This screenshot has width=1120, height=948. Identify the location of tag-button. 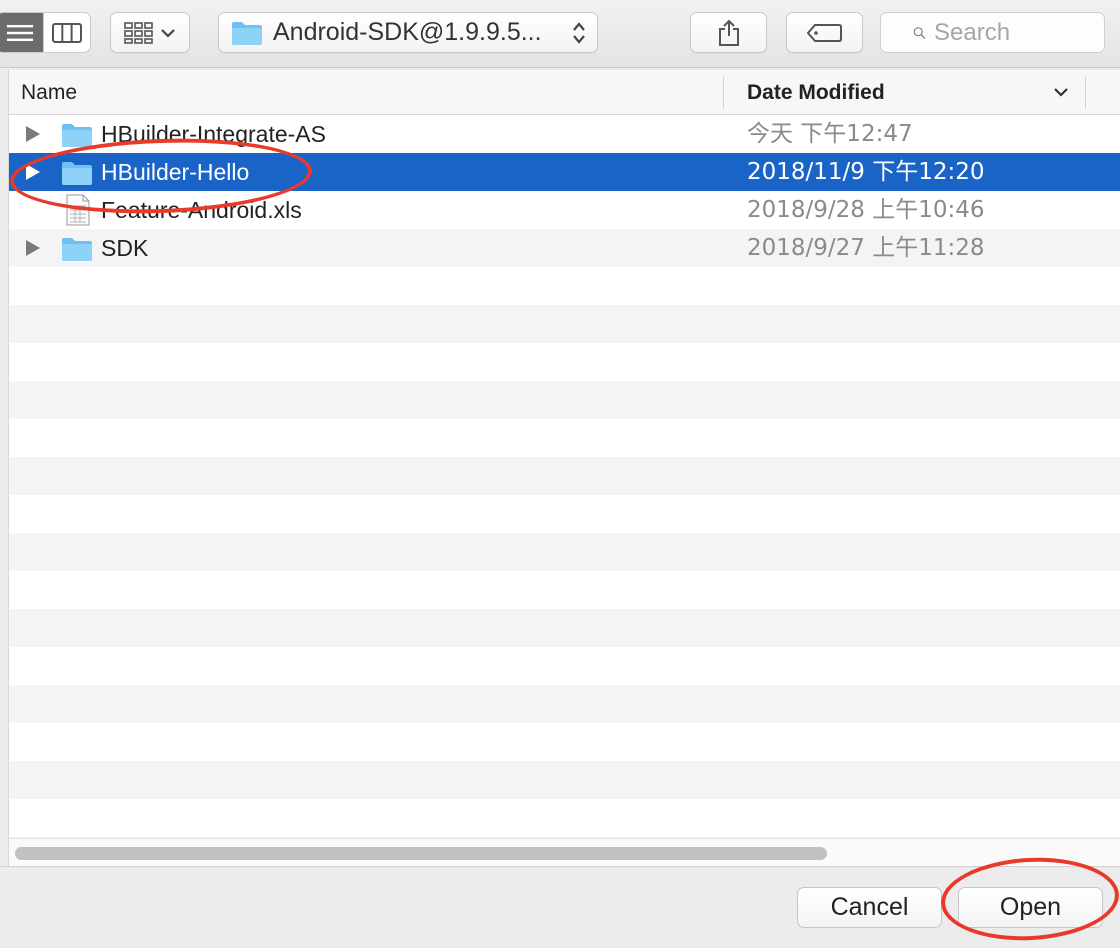
(824, 32).